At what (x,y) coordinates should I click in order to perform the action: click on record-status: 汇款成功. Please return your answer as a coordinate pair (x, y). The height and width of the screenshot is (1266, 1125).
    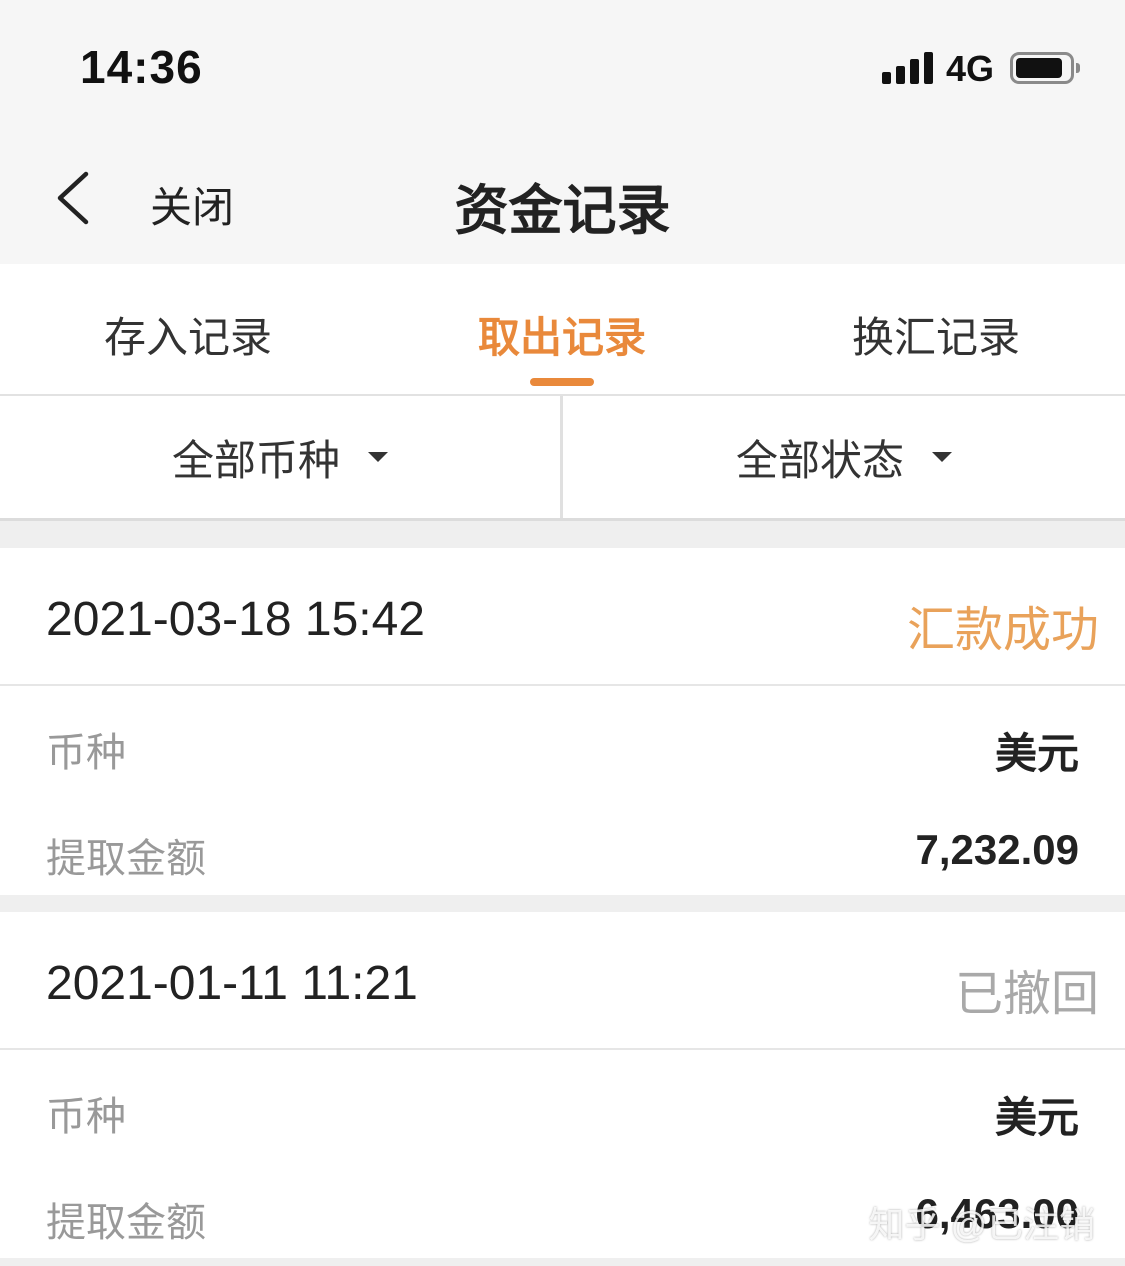
    Looking at the image, I should click on (1002, 630).